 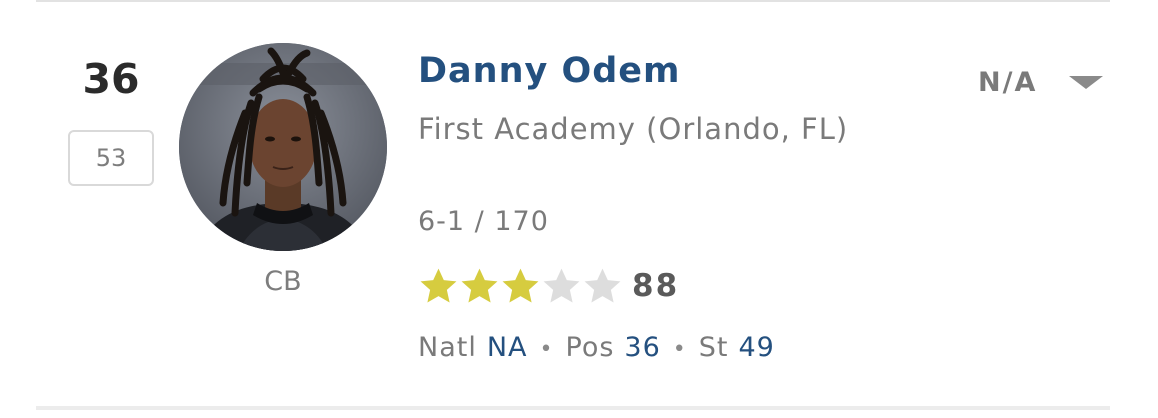 I want to click on player-photo, so click(x=283, y=147).